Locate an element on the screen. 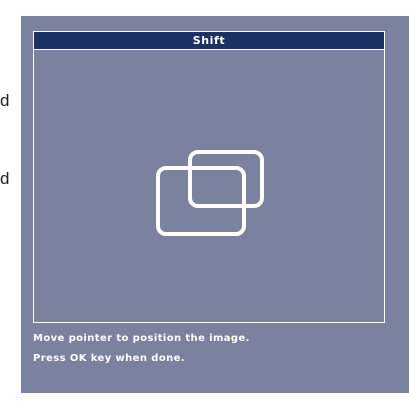  shift-windows-icon is located at coordinates (210, 193).